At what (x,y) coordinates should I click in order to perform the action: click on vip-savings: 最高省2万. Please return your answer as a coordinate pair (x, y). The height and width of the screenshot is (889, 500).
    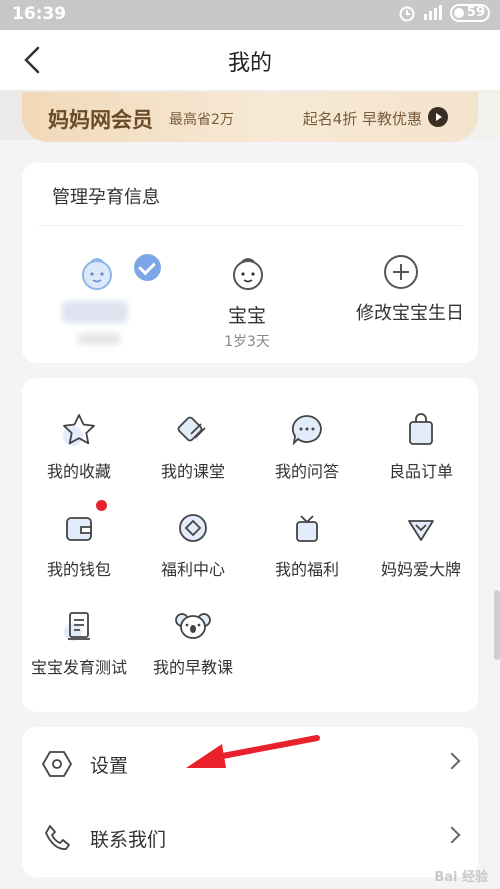
    Looking at the image, I should click on (201, 120).